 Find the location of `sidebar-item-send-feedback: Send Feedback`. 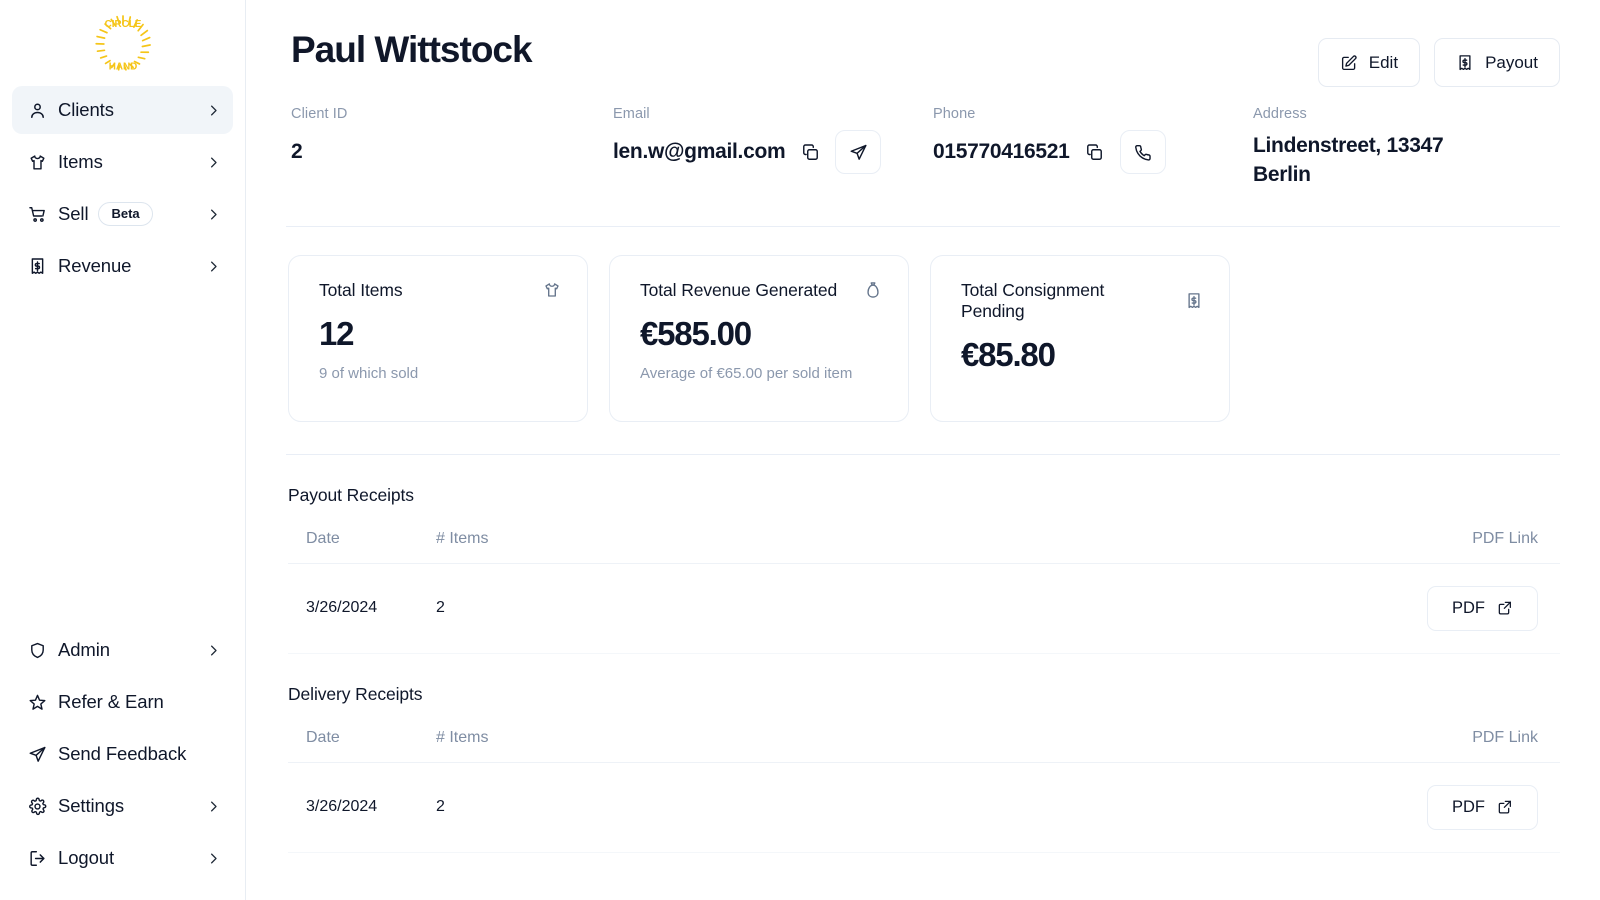

sidebar-item-send-feedback: Send Feedback is located at coordinates (122, 754).